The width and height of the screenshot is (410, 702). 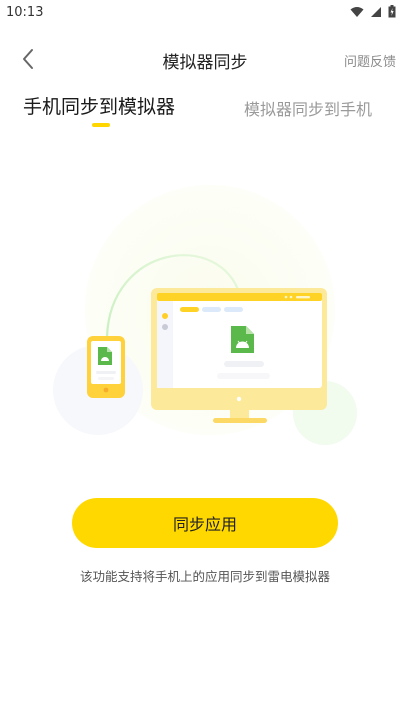 I want to click on tab-emulator-to-phone: 模拟器同步到手机, so click(x=308, y=108).